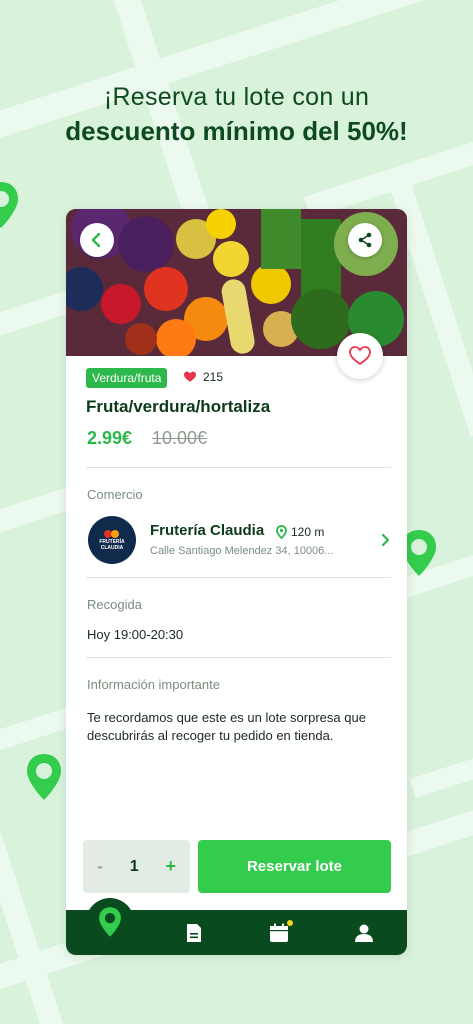  Describe the element at coordinates (308, 532) in the screenshot. I see `shop-distance-value: 120 m` at that location.